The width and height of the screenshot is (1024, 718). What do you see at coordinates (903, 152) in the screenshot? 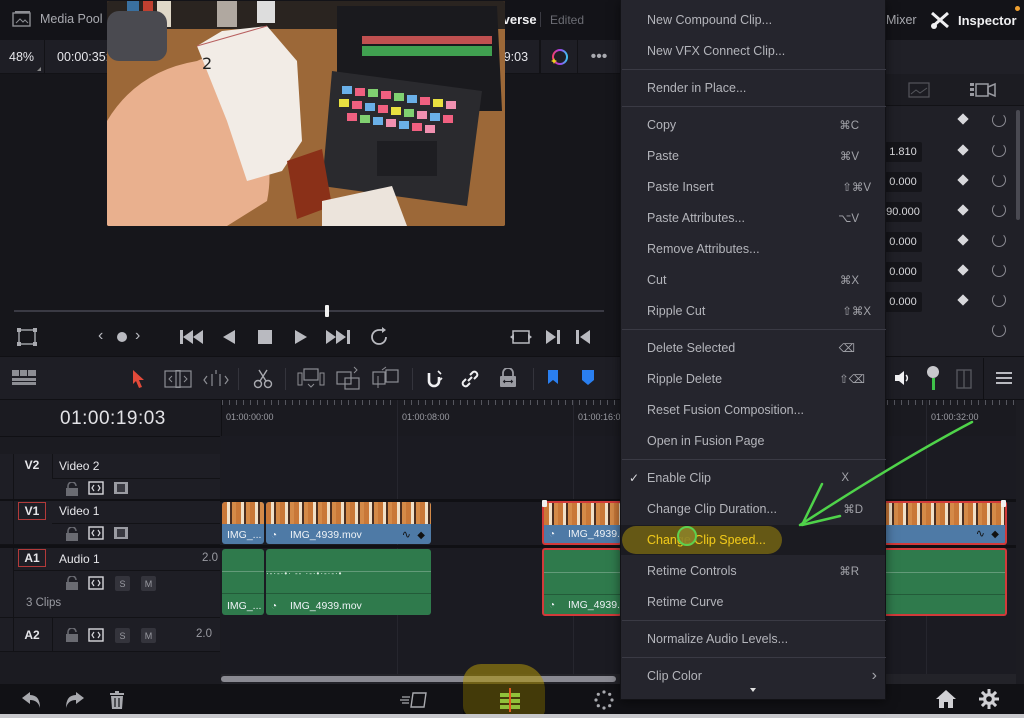
I see `inspector-value-field: 1.810` at bounding box center [903, 152].